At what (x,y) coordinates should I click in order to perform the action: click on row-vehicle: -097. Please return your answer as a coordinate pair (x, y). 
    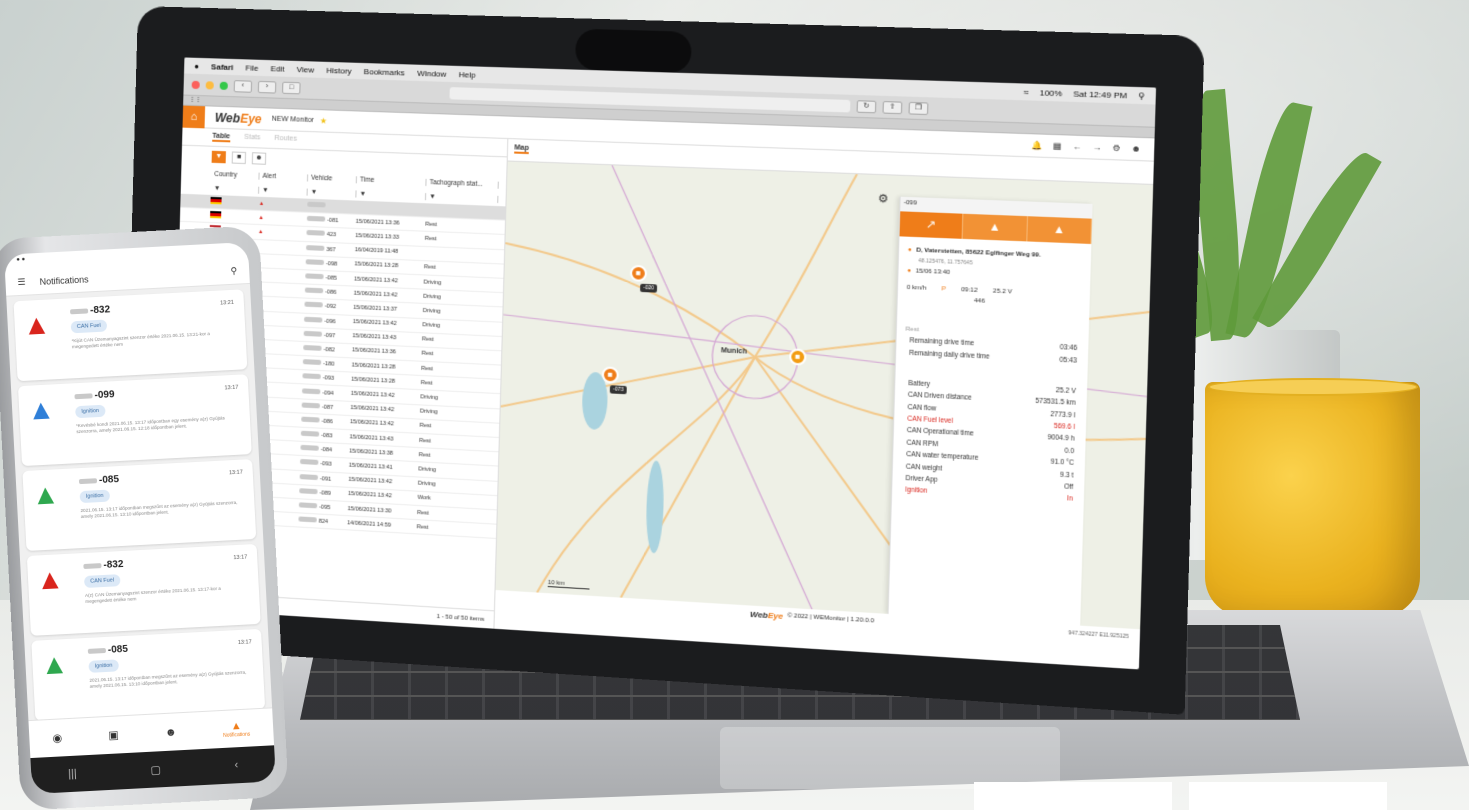
    Looking at the image, I should click on (329, 336).